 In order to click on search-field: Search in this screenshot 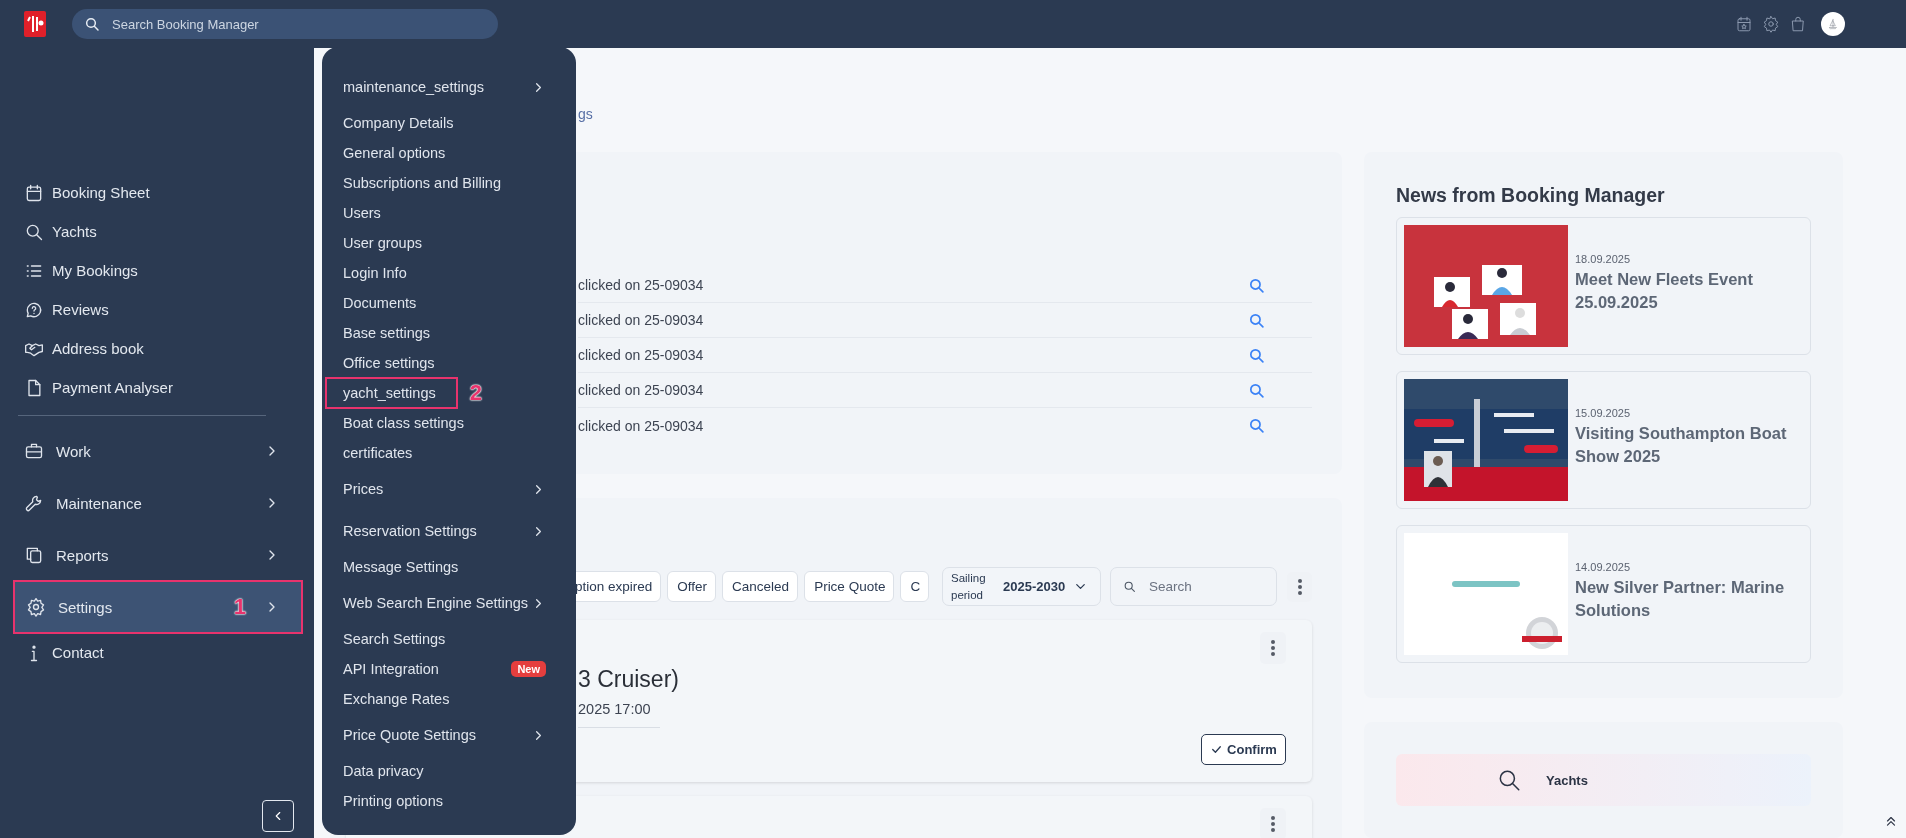, I will do `click(1193, 586)`.